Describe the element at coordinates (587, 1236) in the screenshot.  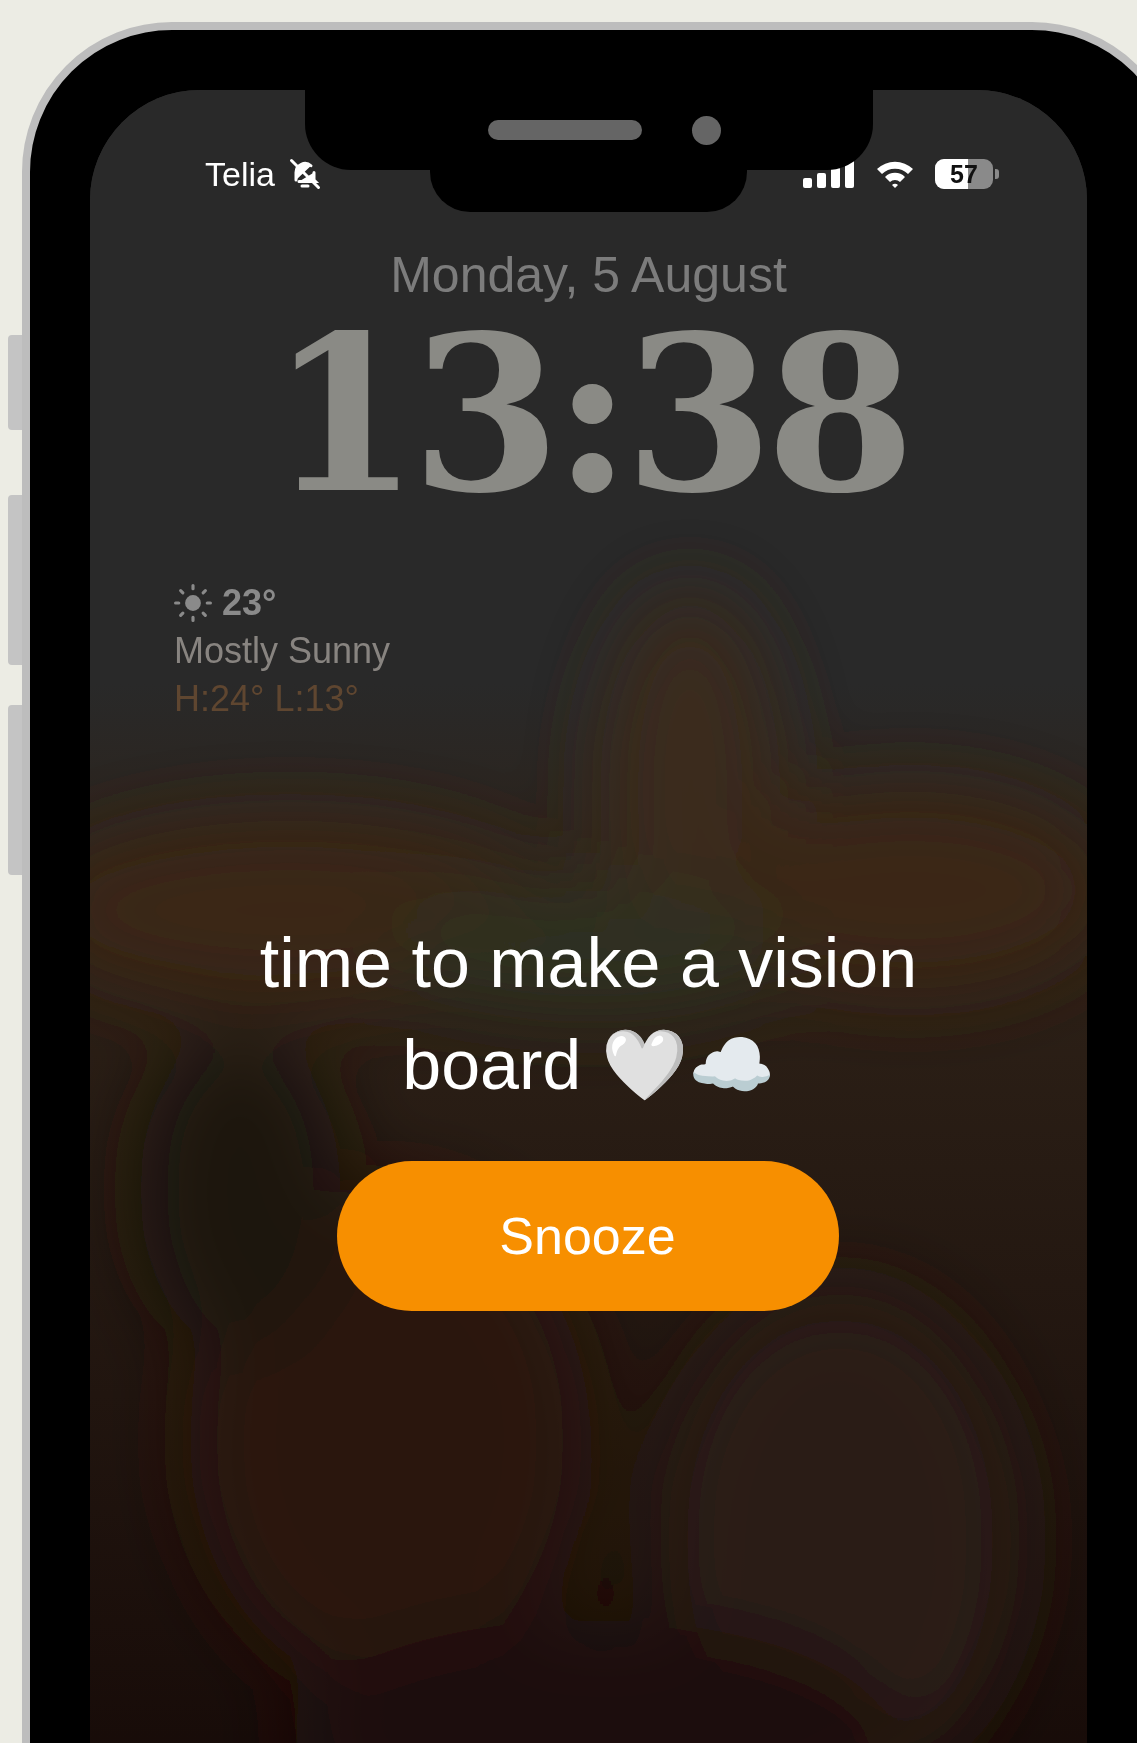
I see `snooze-button: Snooze` at that location.